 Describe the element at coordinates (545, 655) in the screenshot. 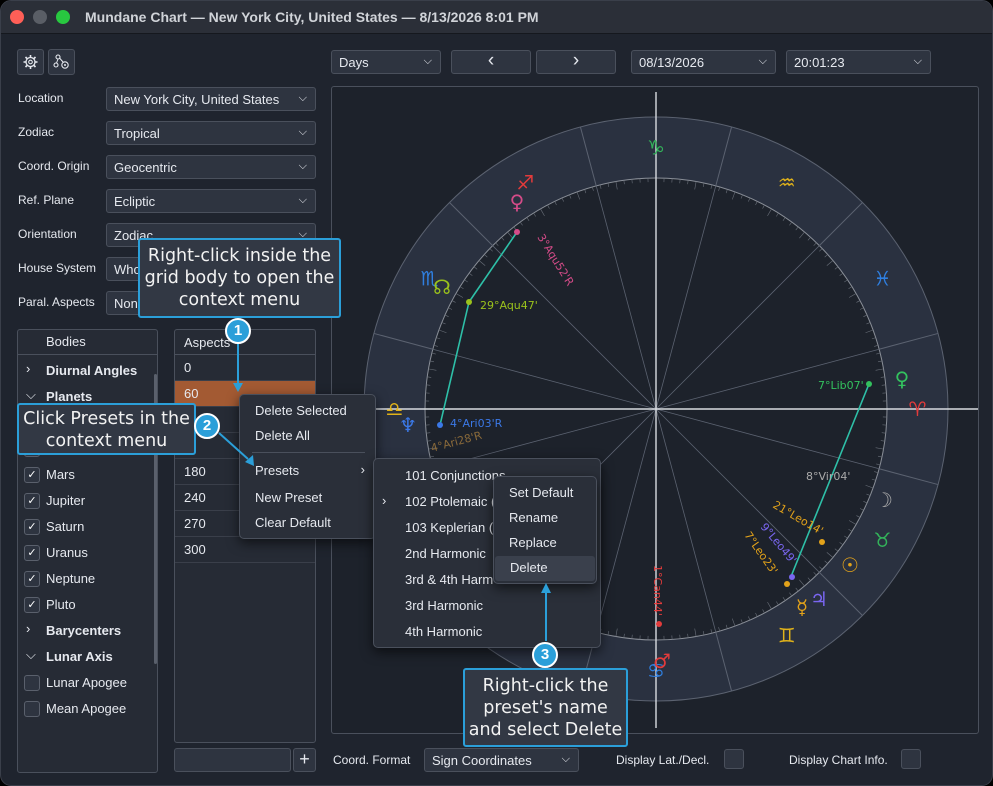

I see `step-3-badge: 3` at that location.